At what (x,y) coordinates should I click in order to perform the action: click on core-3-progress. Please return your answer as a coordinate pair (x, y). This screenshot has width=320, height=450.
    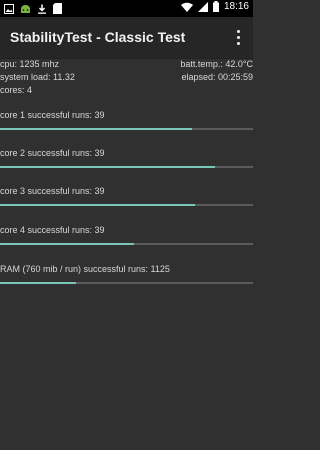
    Looking at the image, I should click on (126, 205).